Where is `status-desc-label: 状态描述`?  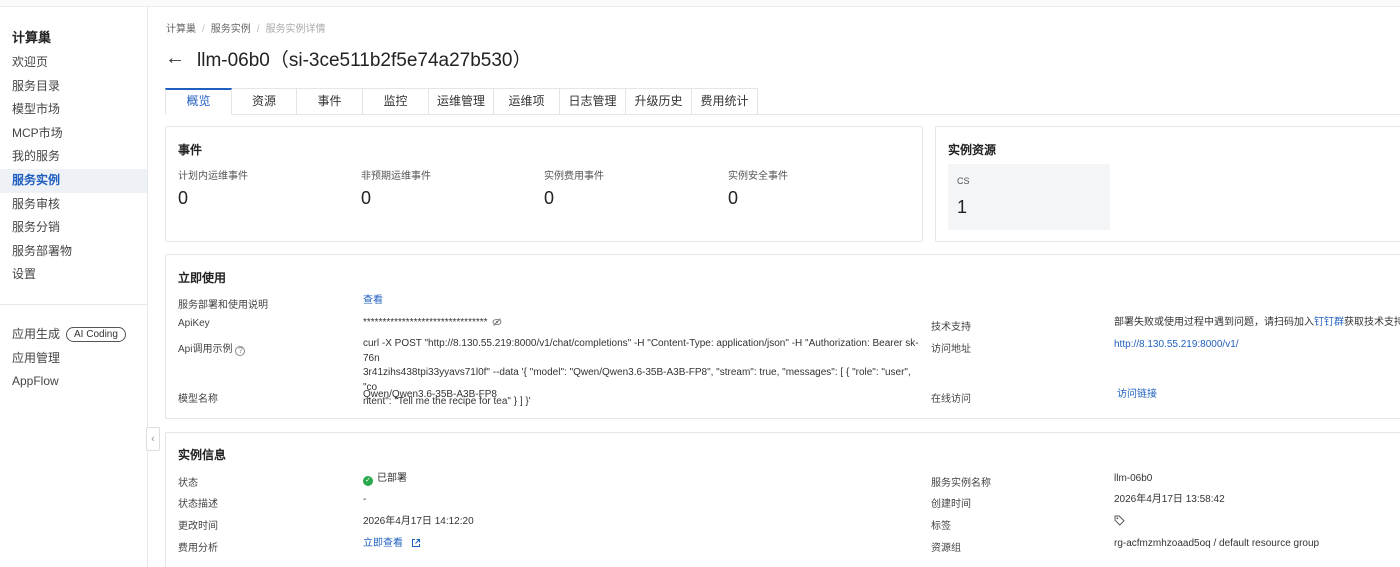
status-desc-label: 状态描述 is located at coordinates (198, 504).